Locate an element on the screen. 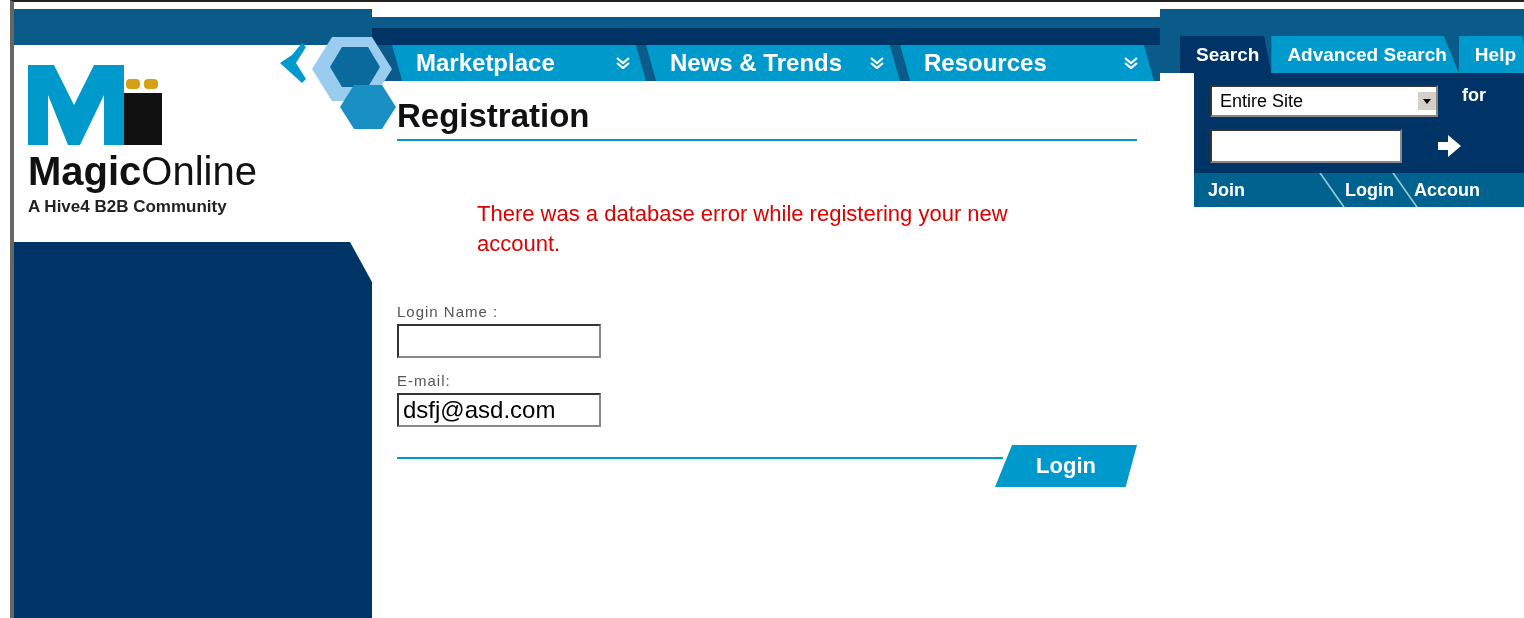  search-tab: Search is located at coordinates (1226, 54).